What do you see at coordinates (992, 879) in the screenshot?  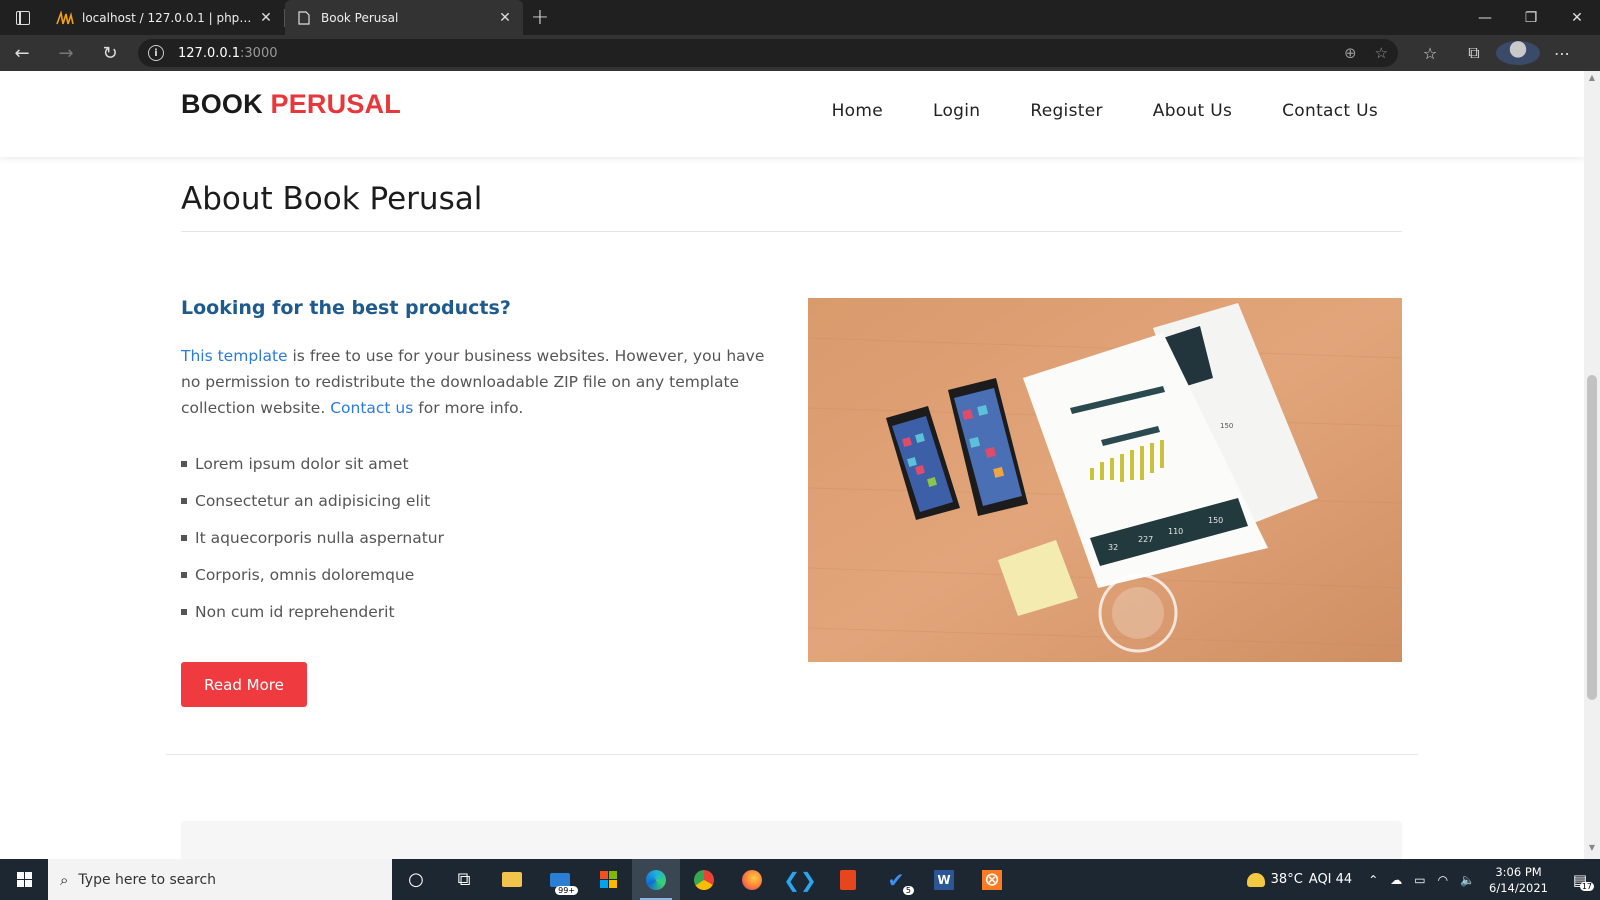 I see `xampp-icon: ⨂` at bounding box center [992, 879].